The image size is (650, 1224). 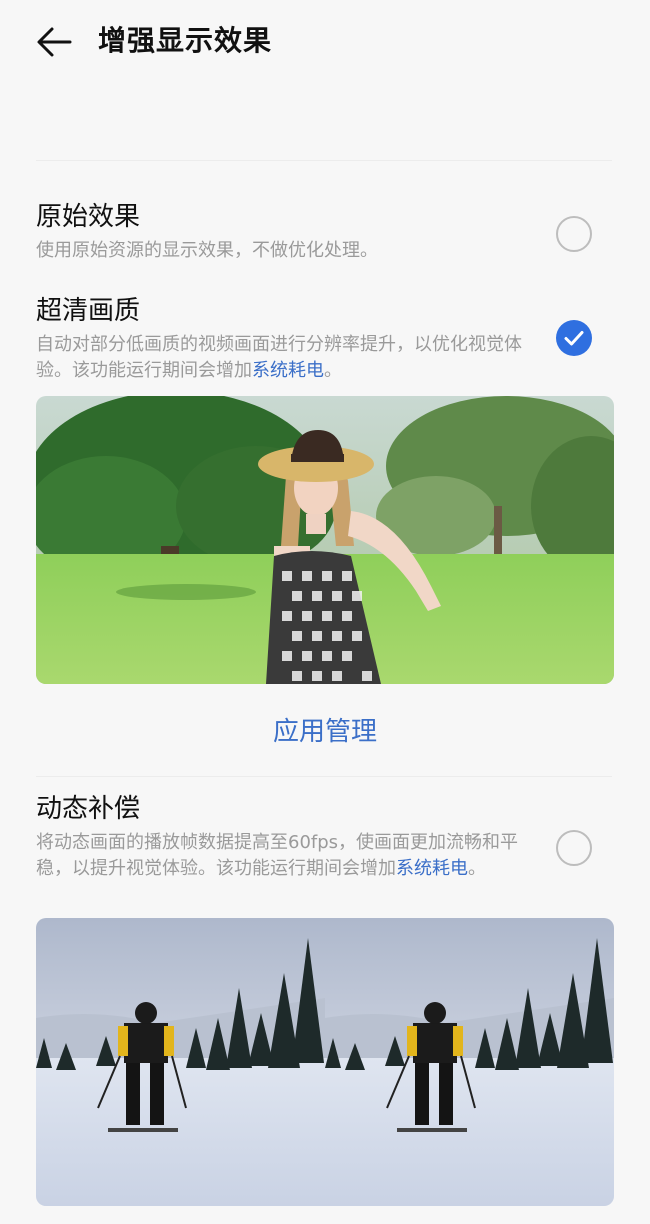 What do you see at coordinates (325, 42) in the screenshot?
I see `title-bar: 增强显示效果` at bounding box center [325, 42].